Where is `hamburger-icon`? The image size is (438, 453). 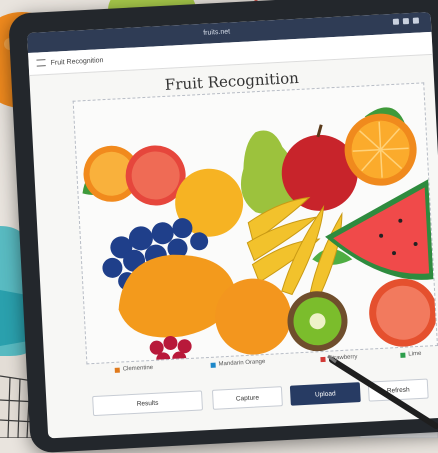
hamburger-icon is located at coordinates (40, 62).